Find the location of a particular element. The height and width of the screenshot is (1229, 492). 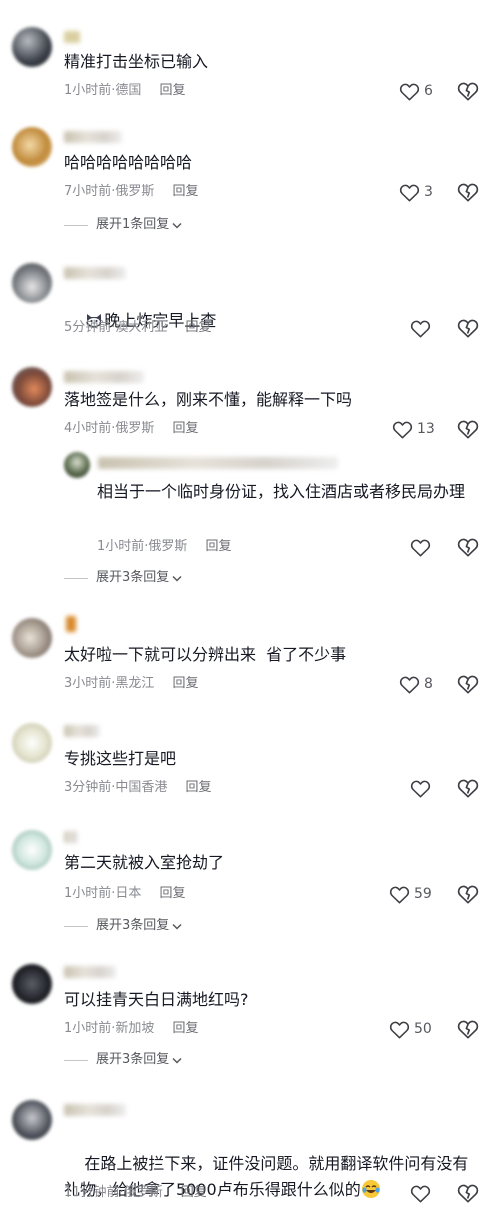

comment-text: 精准打击坐标已输入 is located at coordinates (136, 61).